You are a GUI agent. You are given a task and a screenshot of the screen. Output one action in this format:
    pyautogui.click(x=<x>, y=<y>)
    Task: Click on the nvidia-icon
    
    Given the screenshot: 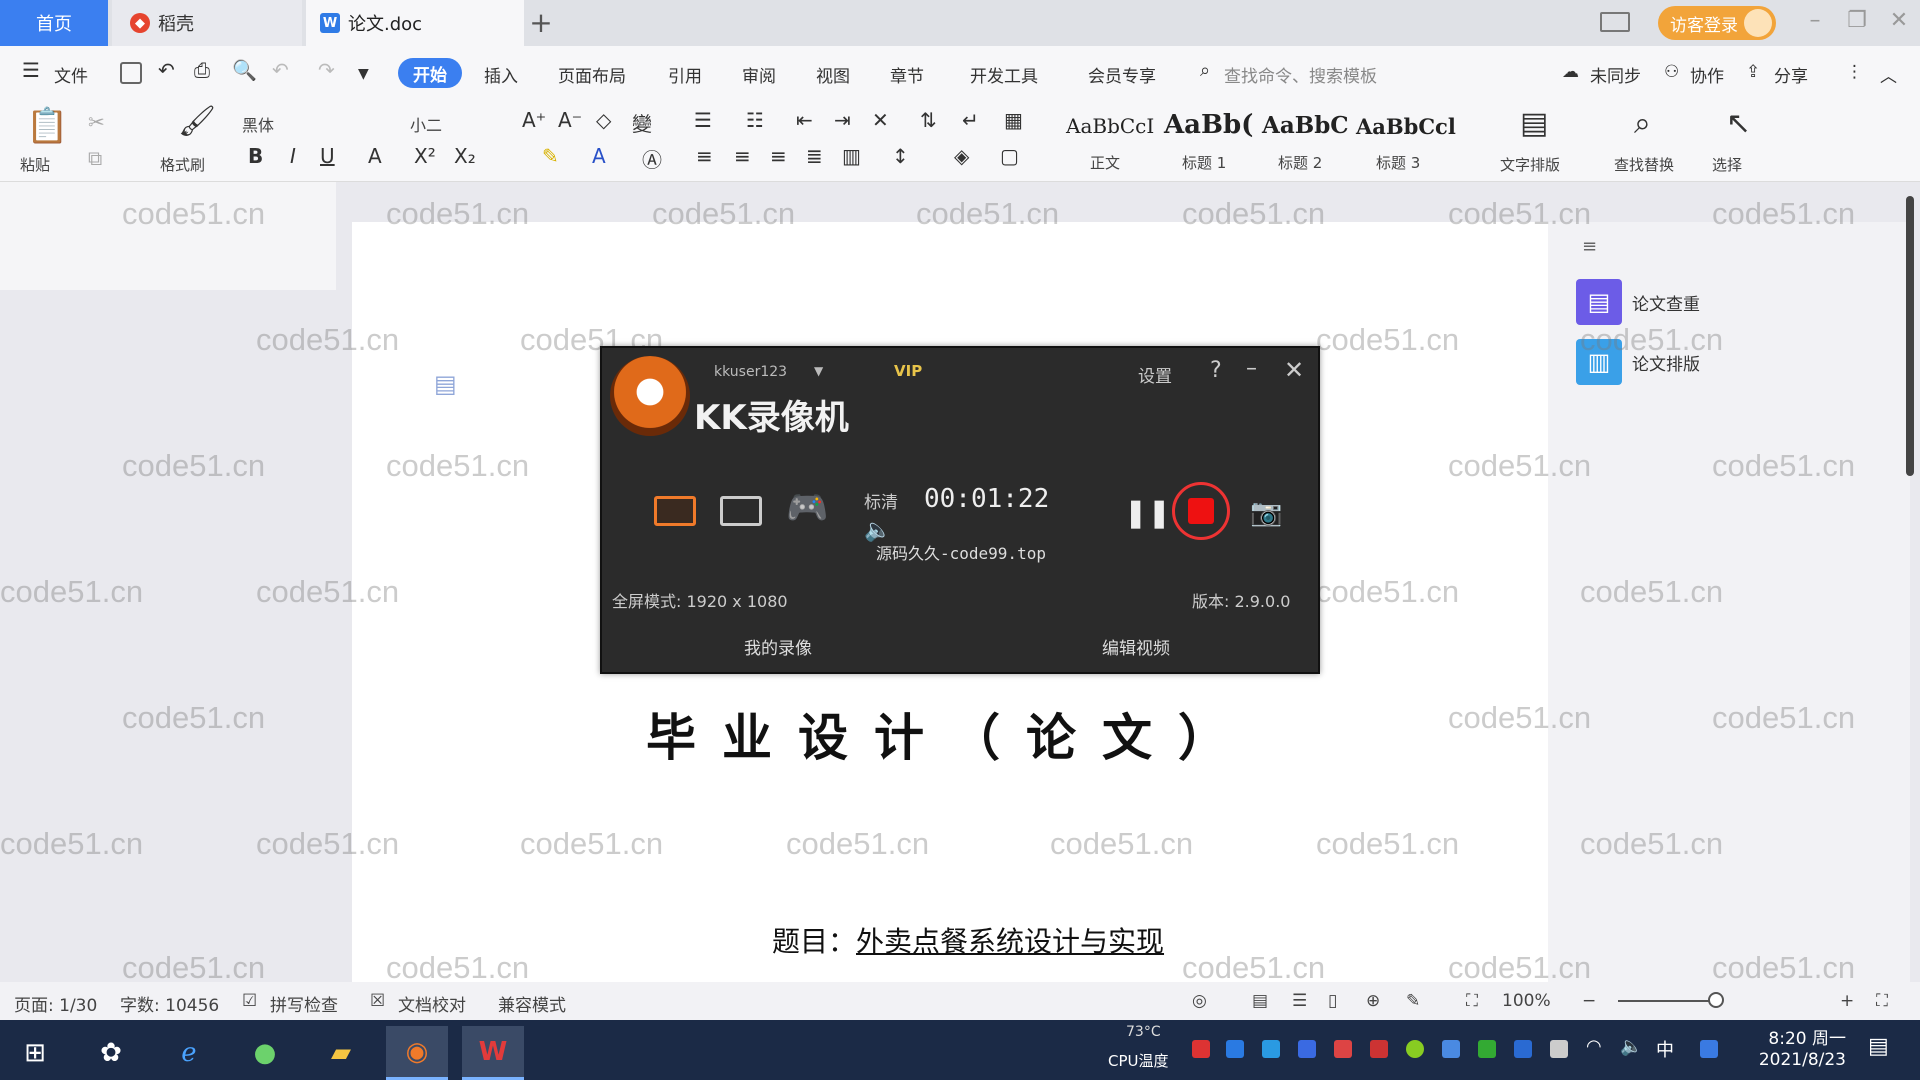 What is the action you would take?
    pyautogui.click(x=1487, y=1049)
    